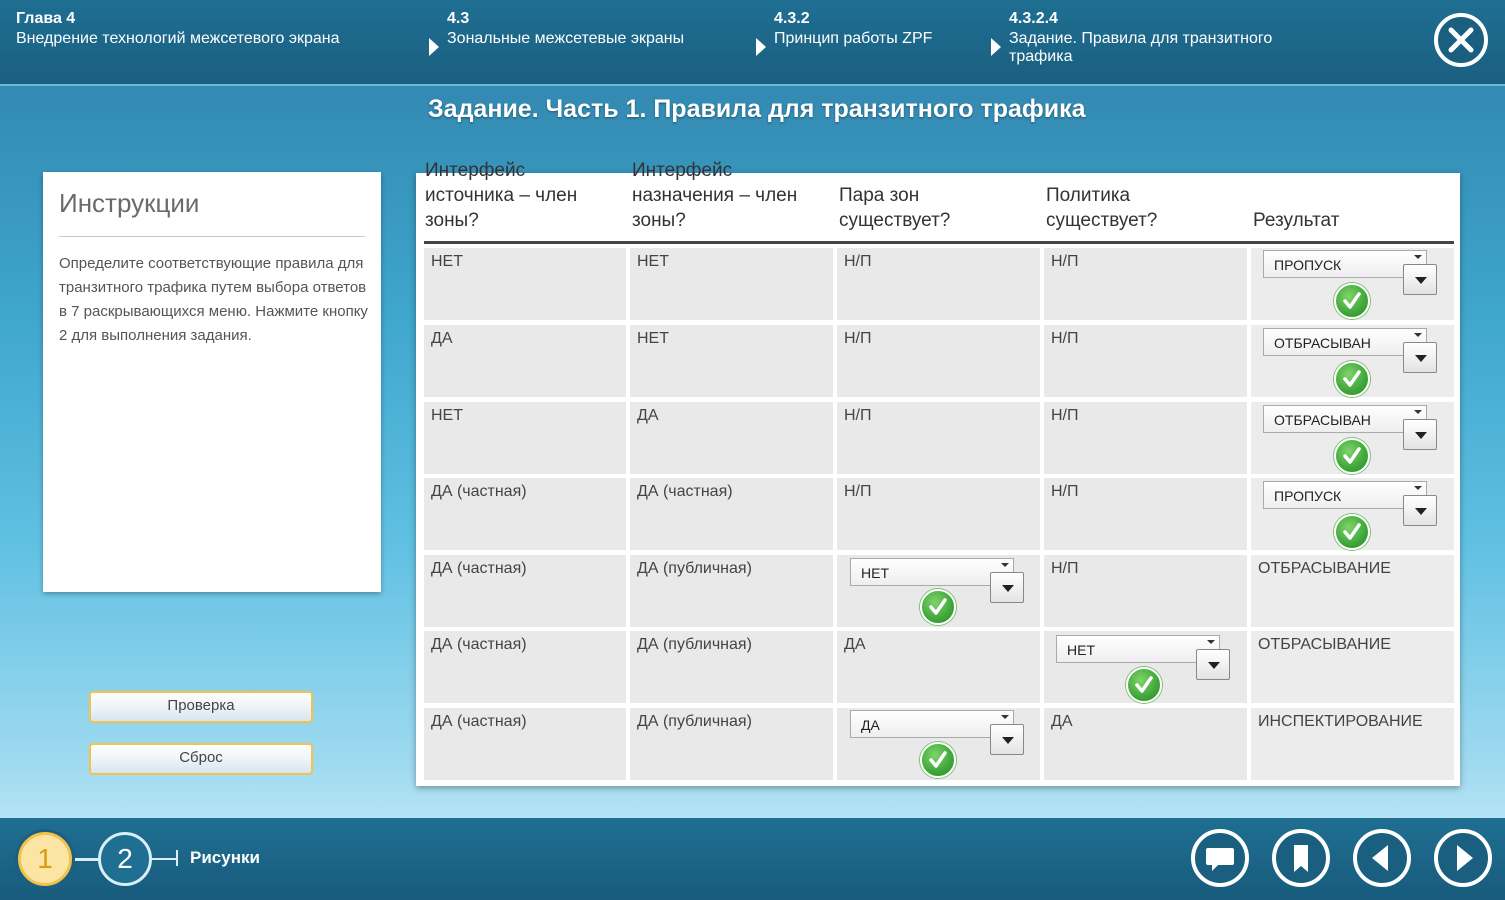 Image resolution: width=1505 pixels, height=900 pixels. I want to click on next-arrow-icon, so click(1465, 858).